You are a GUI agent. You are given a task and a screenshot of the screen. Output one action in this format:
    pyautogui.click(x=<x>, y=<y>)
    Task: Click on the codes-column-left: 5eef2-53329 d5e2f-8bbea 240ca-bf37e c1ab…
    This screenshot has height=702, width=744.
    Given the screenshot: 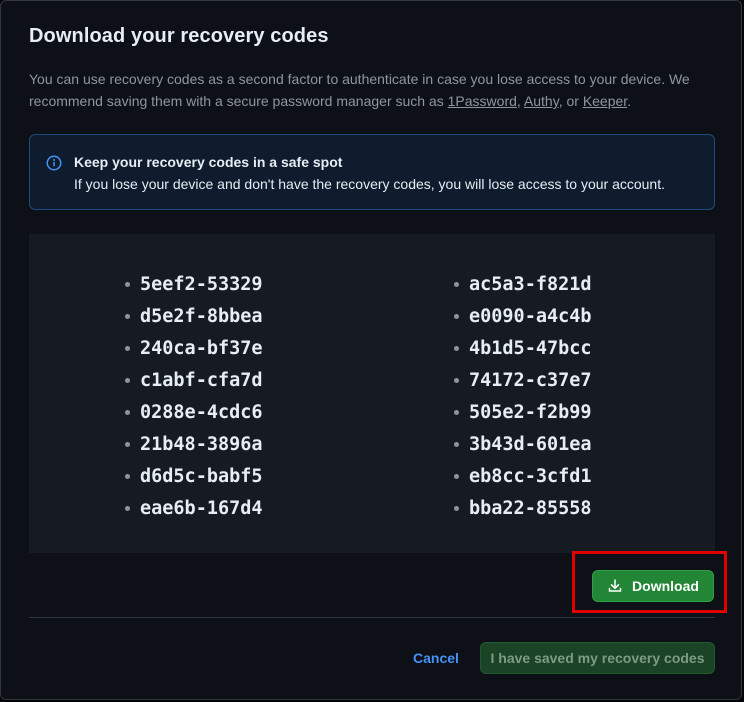 What is the action you would take?
    pyautogui.click(x=194, y=396)
    